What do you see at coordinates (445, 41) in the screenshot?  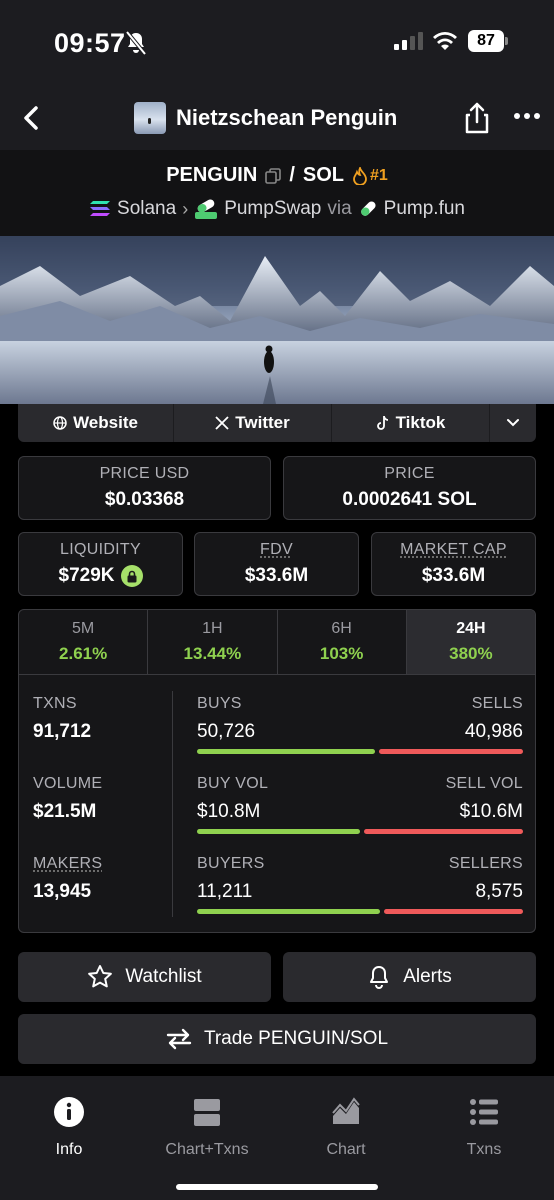 I see `wifi-icon` at bounding box center [445, 41].